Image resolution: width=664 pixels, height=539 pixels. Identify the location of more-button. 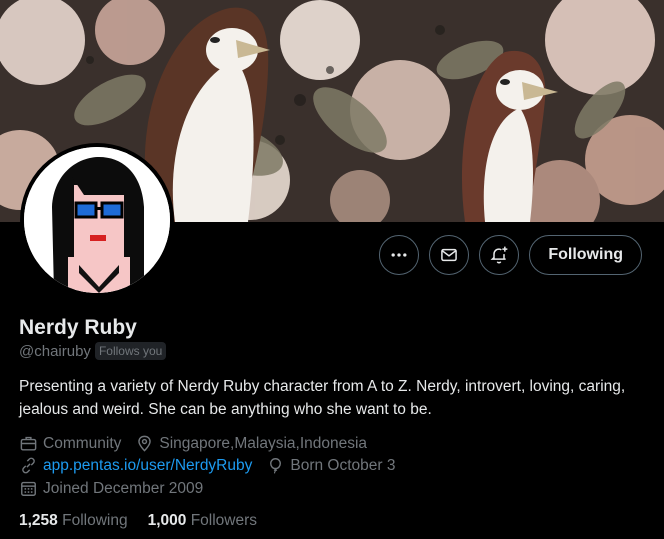
(399, 255).